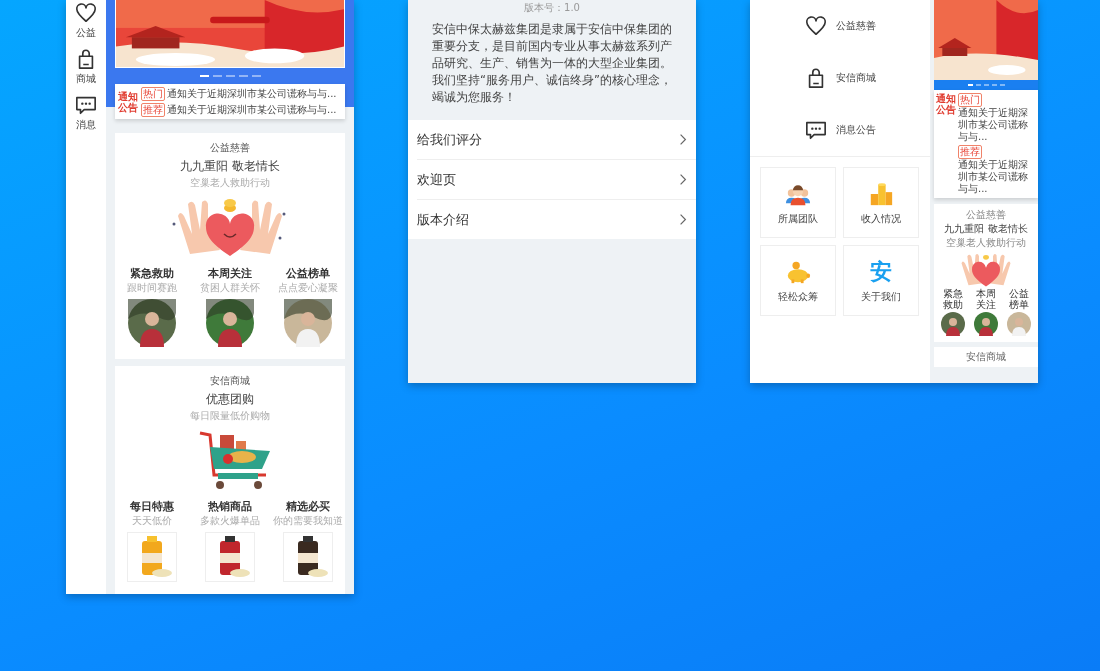  Describe the element at coordinates (556, 140) in the screenshot. I see `menu-item: 给我们评分` at that location.